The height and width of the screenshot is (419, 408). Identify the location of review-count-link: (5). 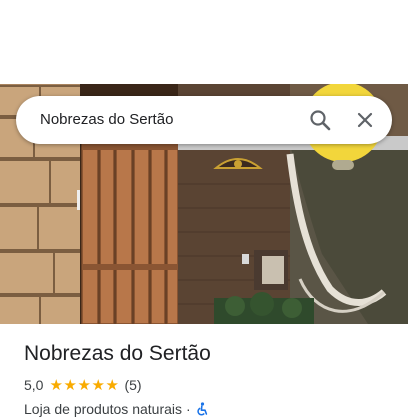
(132, 385).